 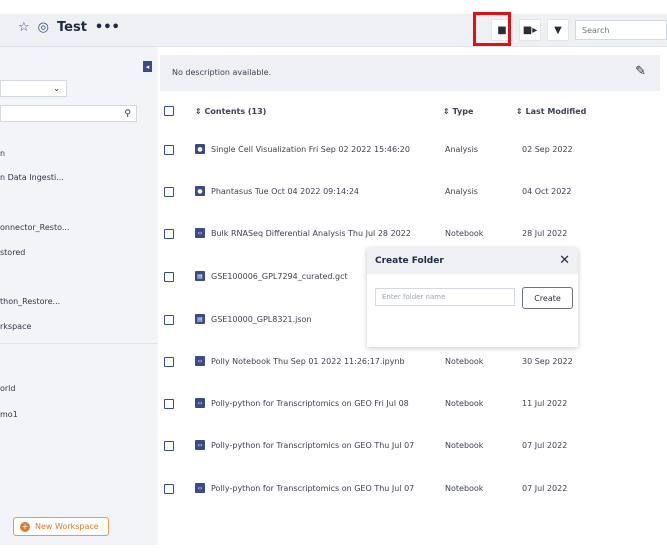 What do you see at coordinates (547, 298) in the screenshot?
I see `create-button: Create` at bounding box center [547, 298].